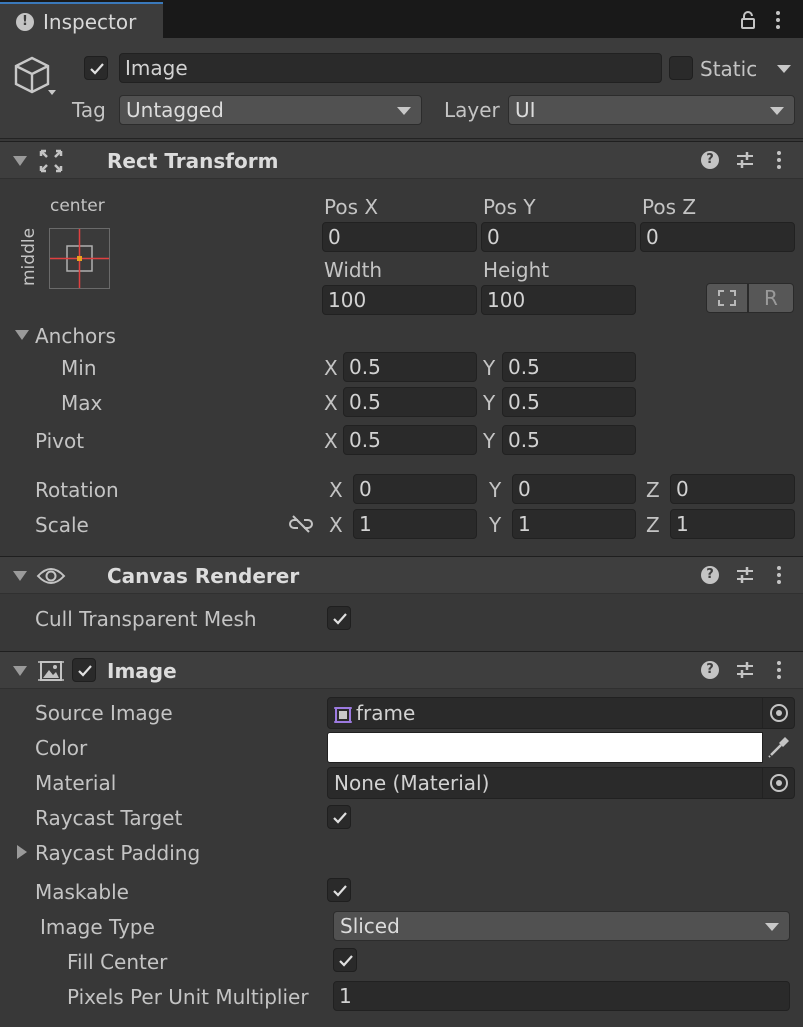  I want to click on scale-y-field: 1, so click(574, 524).